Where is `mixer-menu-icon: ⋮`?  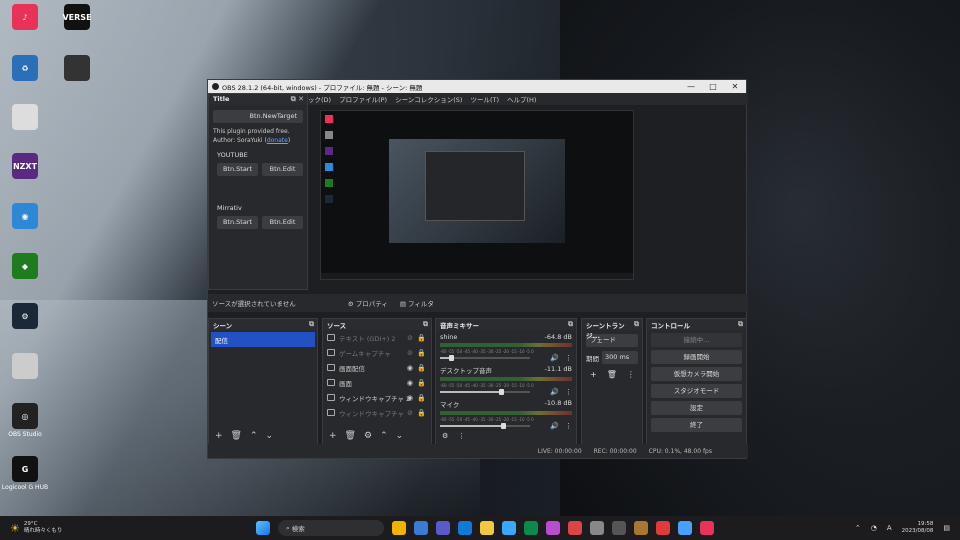 mixer-menu-icon: ⋮ is located at coordinates (461, 436).